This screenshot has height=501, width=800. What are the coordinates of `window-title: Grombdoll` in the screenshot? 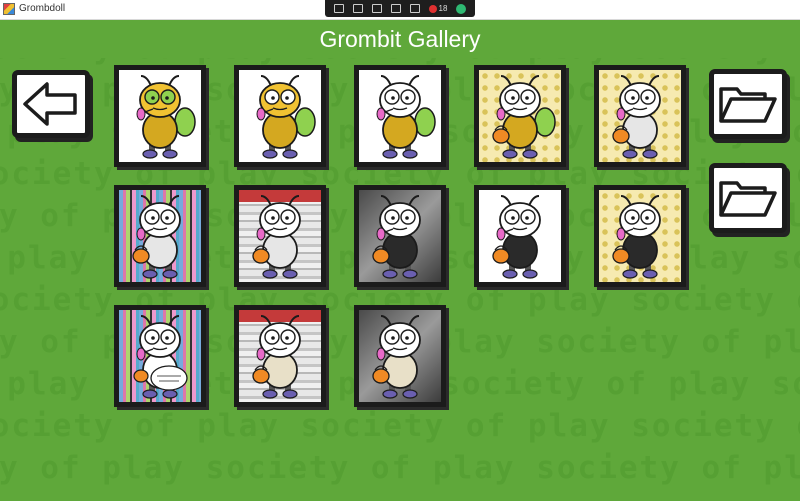 It's located at (42, 8).